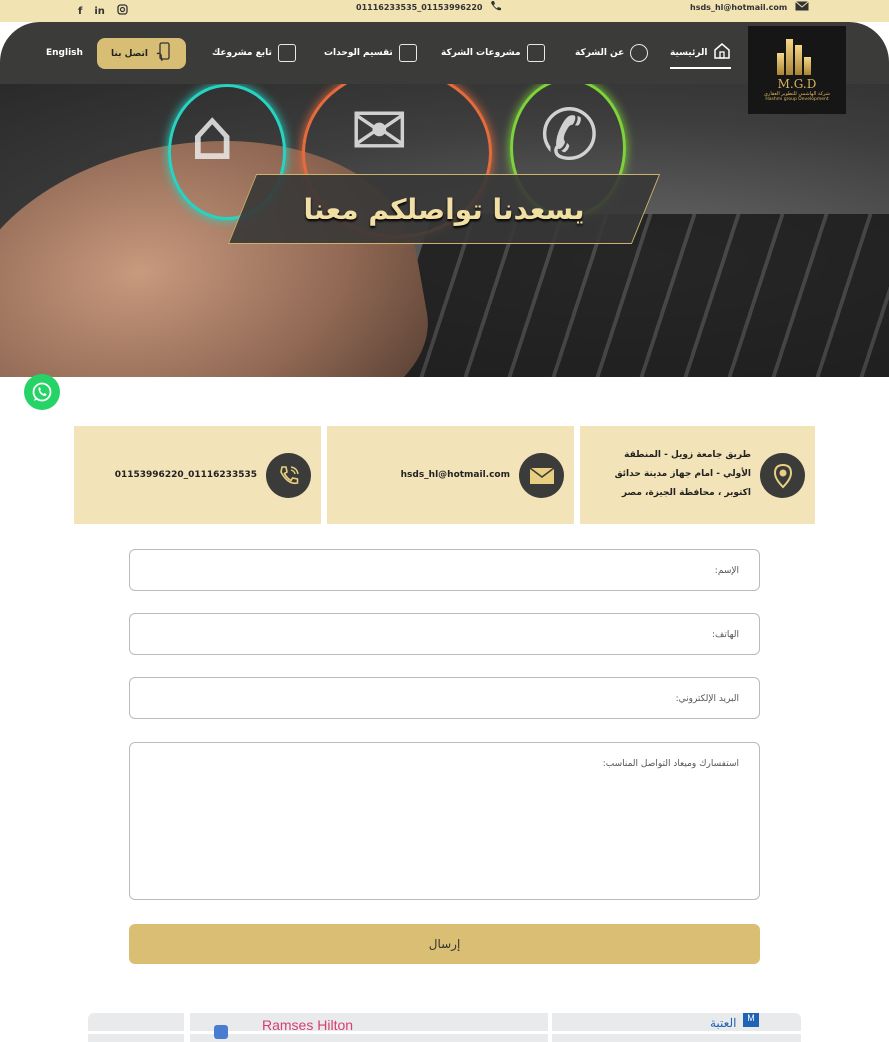 This screenshot has width=889, height=1042. I want to click on hero-home-icon: ⌂, so click(212, 135).